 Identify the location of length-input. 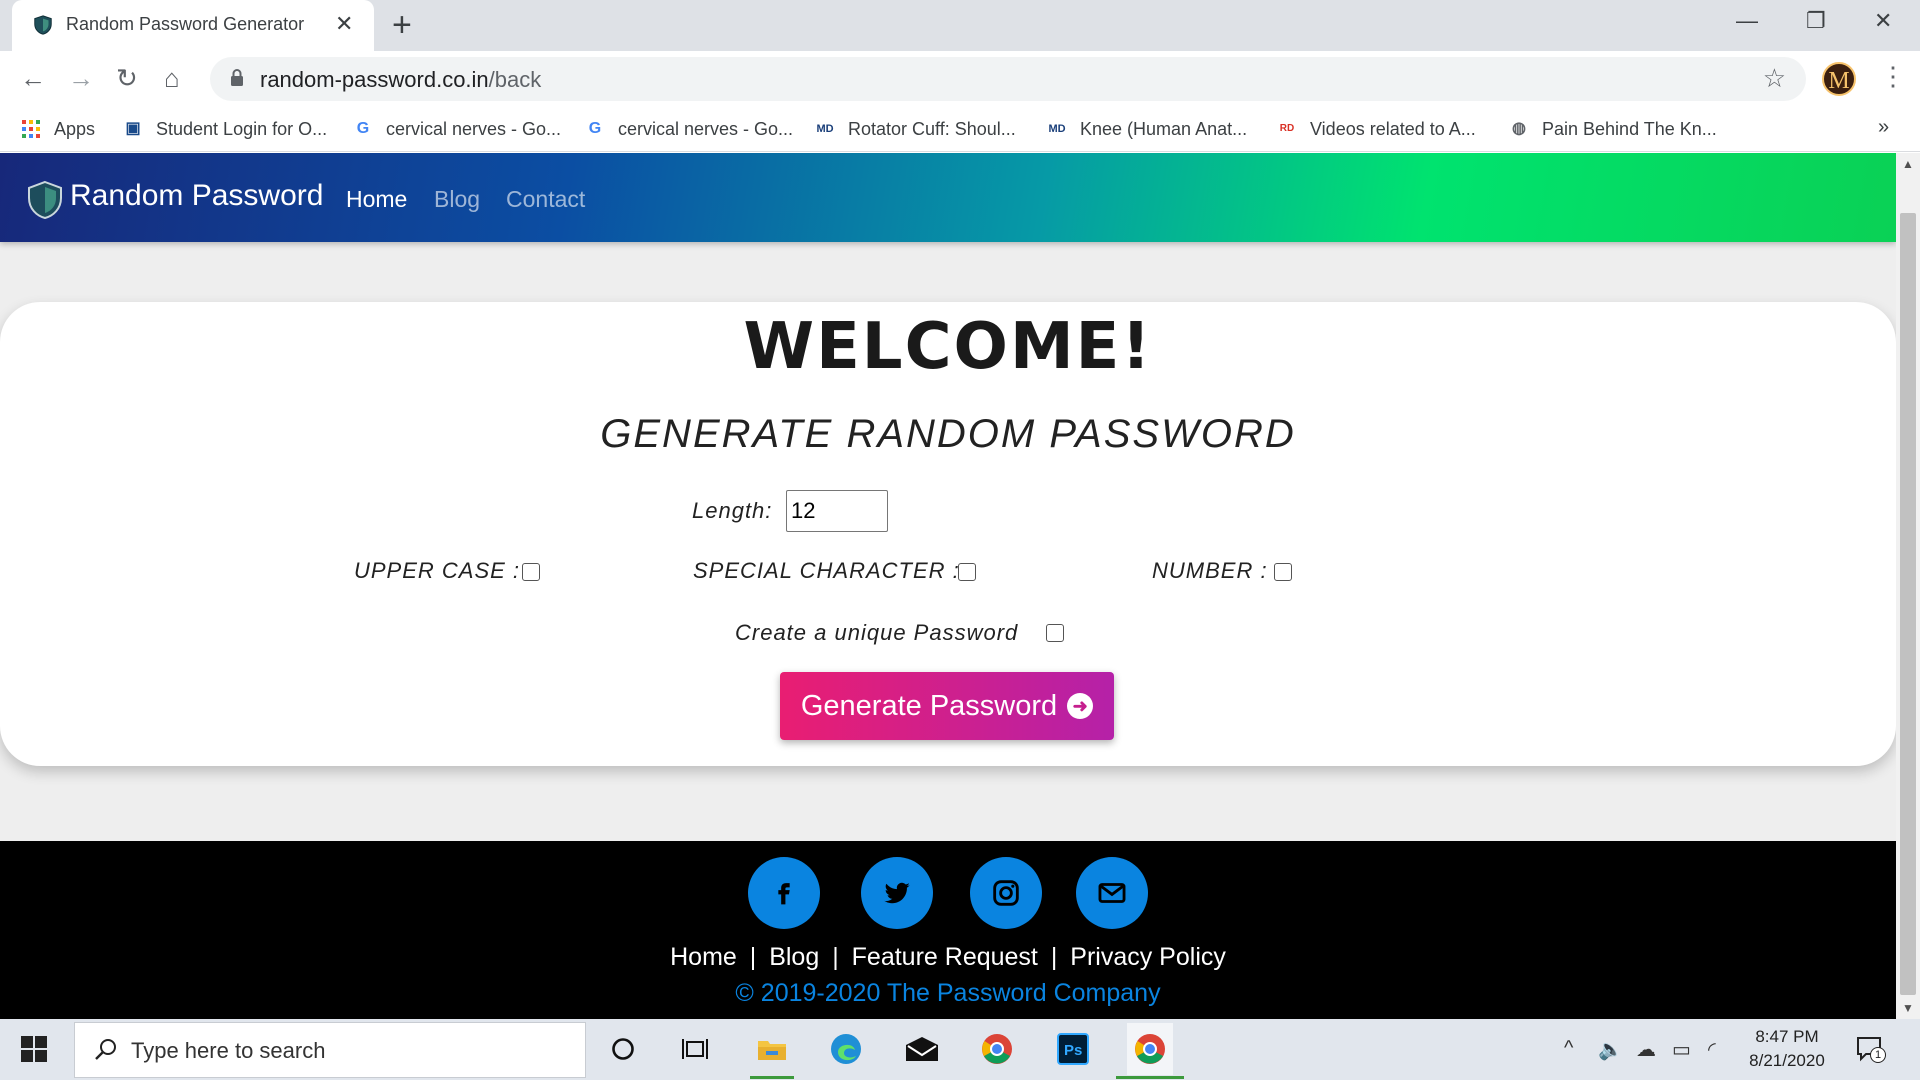
(837, 511).